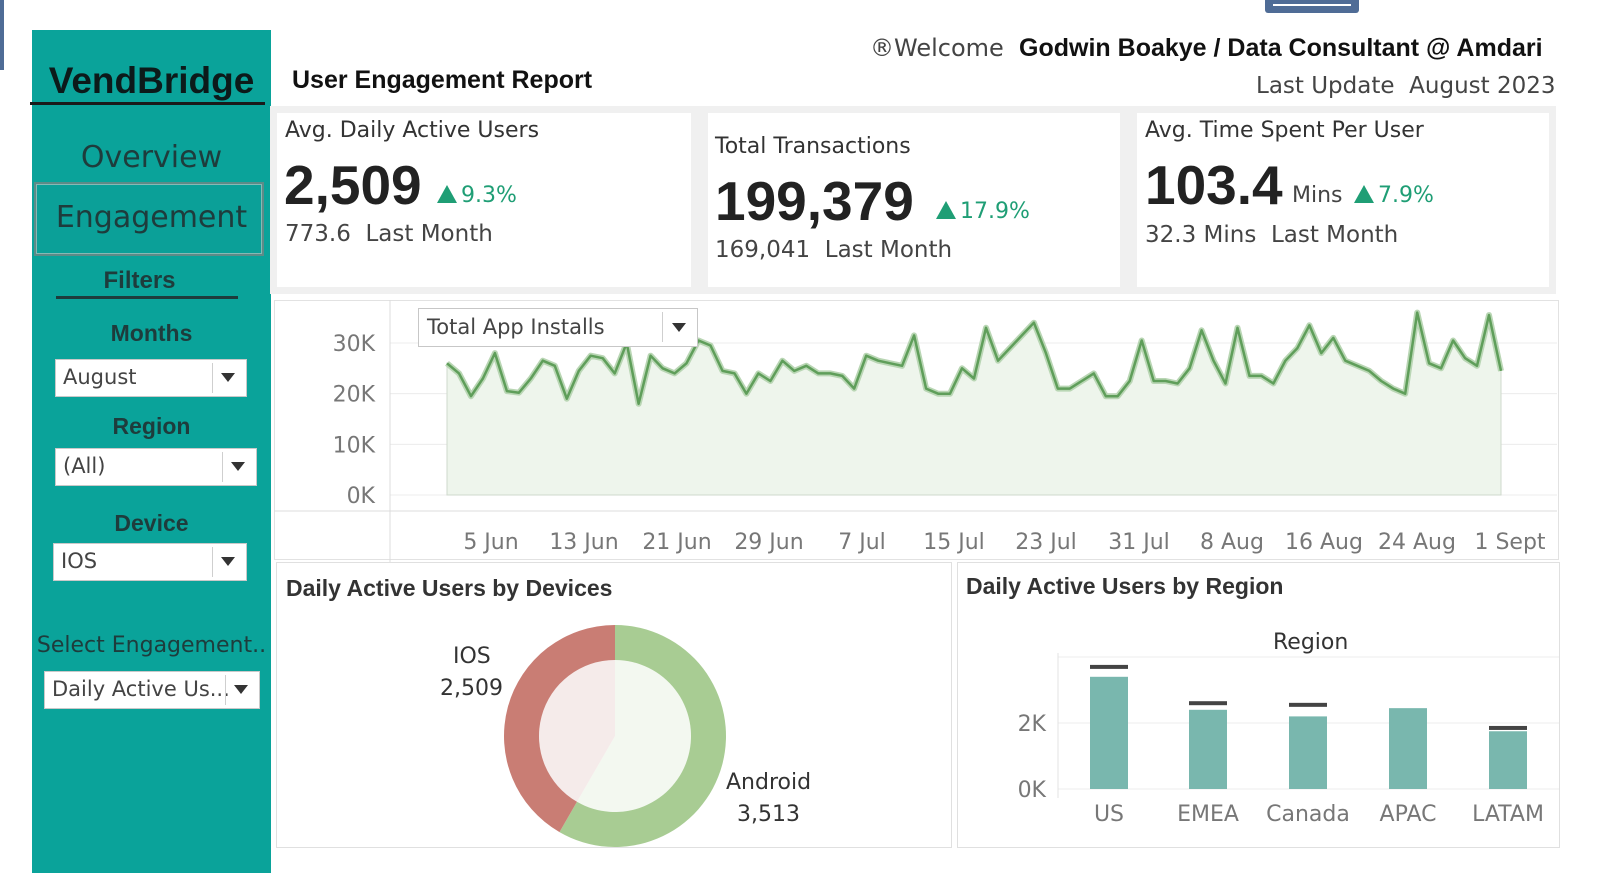 Image resolution: width=1616 pixels, height=895 pixels. Describe the element at coordinates (1482, 86) in the screenshot. I see `last-update-value: August 2023` at that location.